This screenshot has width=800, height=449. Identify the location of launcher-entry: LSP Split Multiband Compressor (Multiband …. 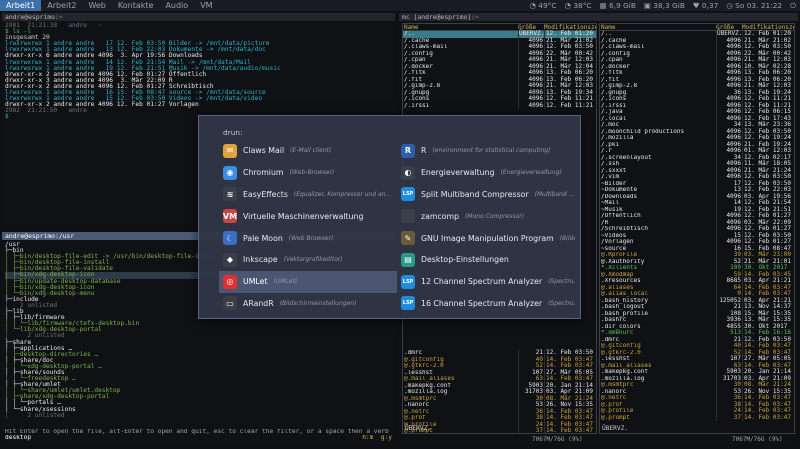
(486, 195).